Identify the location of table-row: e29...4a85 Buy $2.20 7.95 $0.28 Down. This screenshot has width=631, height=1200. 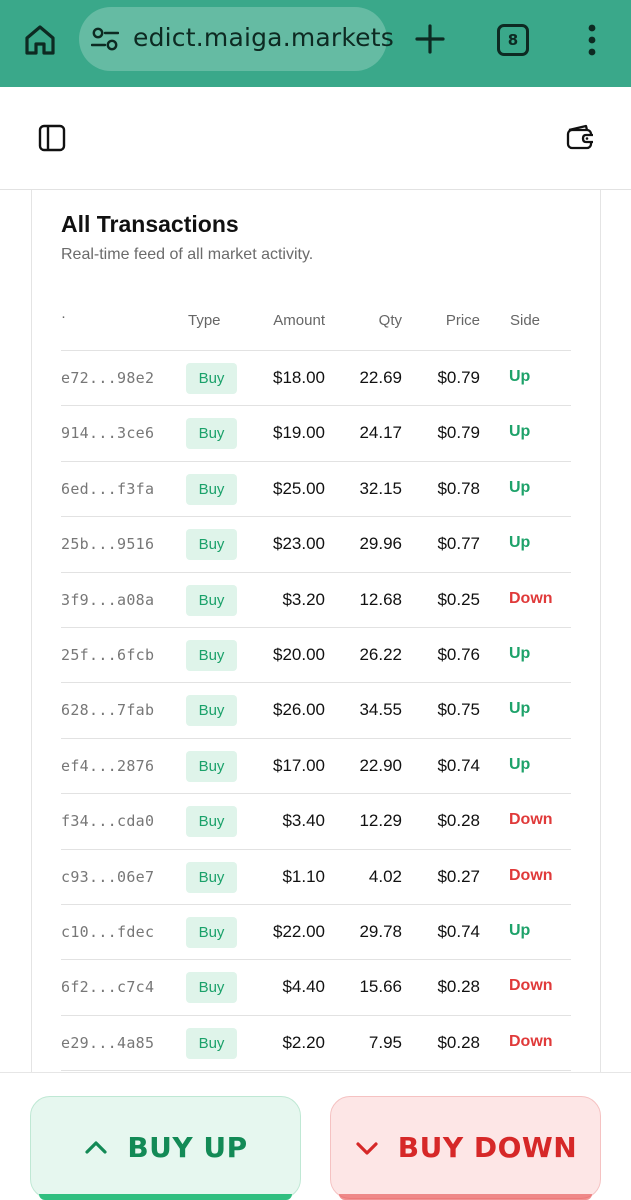
(316, 1044).